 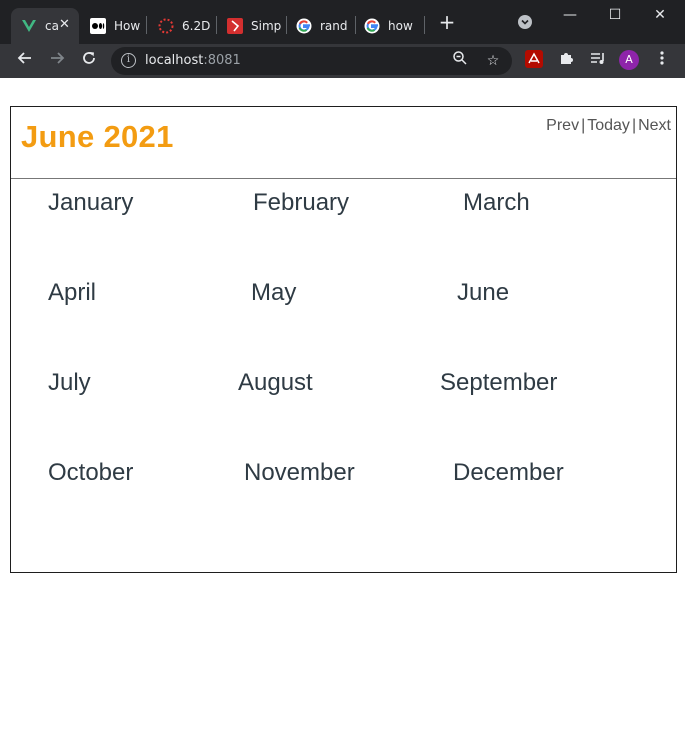 What do you see at coordinates (98, 26) in the screenshot?
I see `medium-icon` at bounding box center [98, 26].